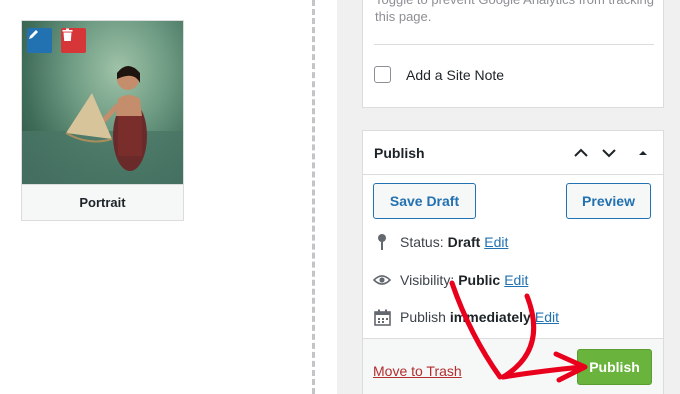 The width and height of the screenshot is (680, 394). Describe the element at coordinates (313, 197) in the screenshot. I see `dashed-divider` at that location.